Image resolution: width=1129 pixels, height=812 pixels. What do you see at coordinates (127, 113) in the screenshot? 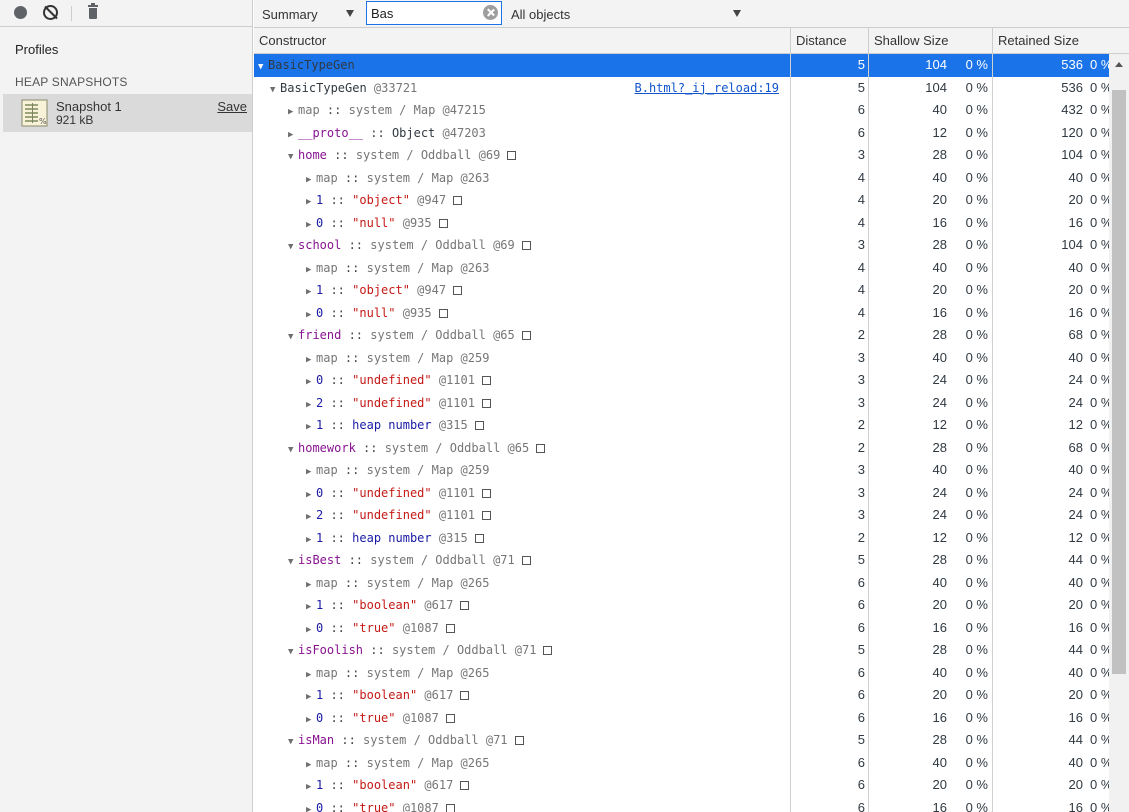
I see `snapshot-item: % Snapshot 1 921 kB Save` at bounding box center [127, 113].